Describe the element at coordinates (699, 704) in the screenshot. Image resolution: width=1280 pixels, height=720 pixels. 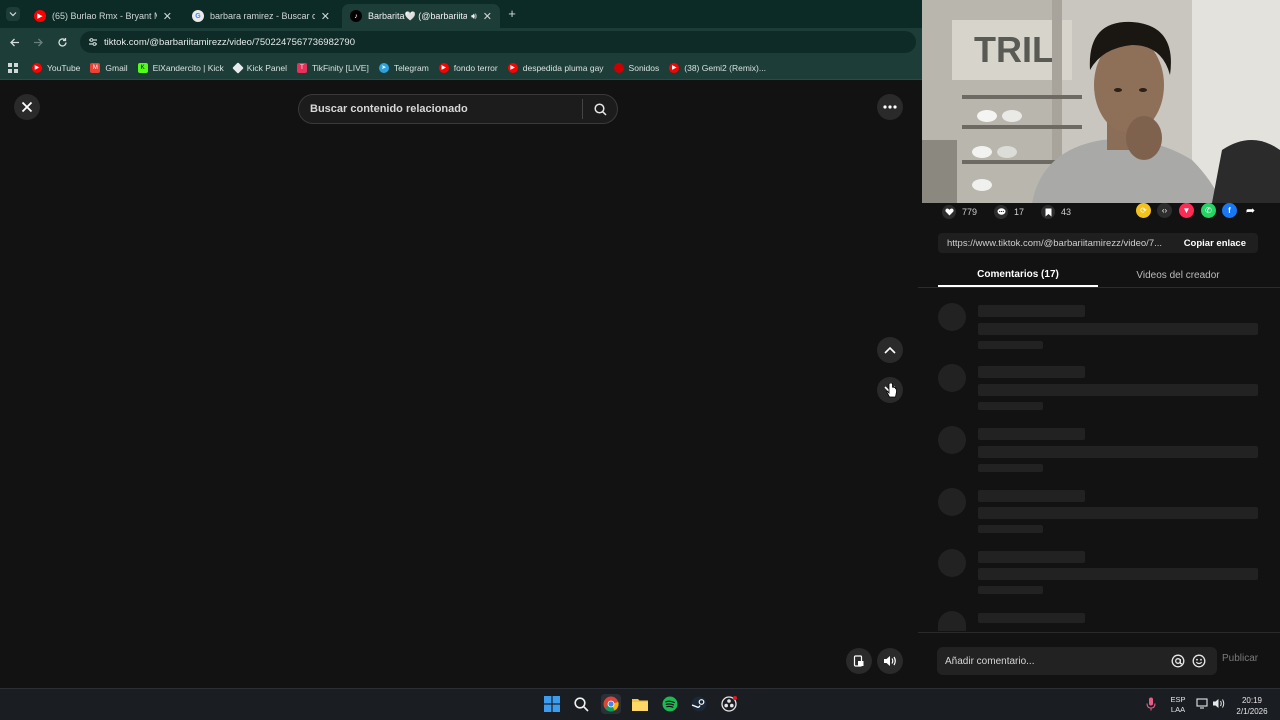
I see `steam-icon` at that location.